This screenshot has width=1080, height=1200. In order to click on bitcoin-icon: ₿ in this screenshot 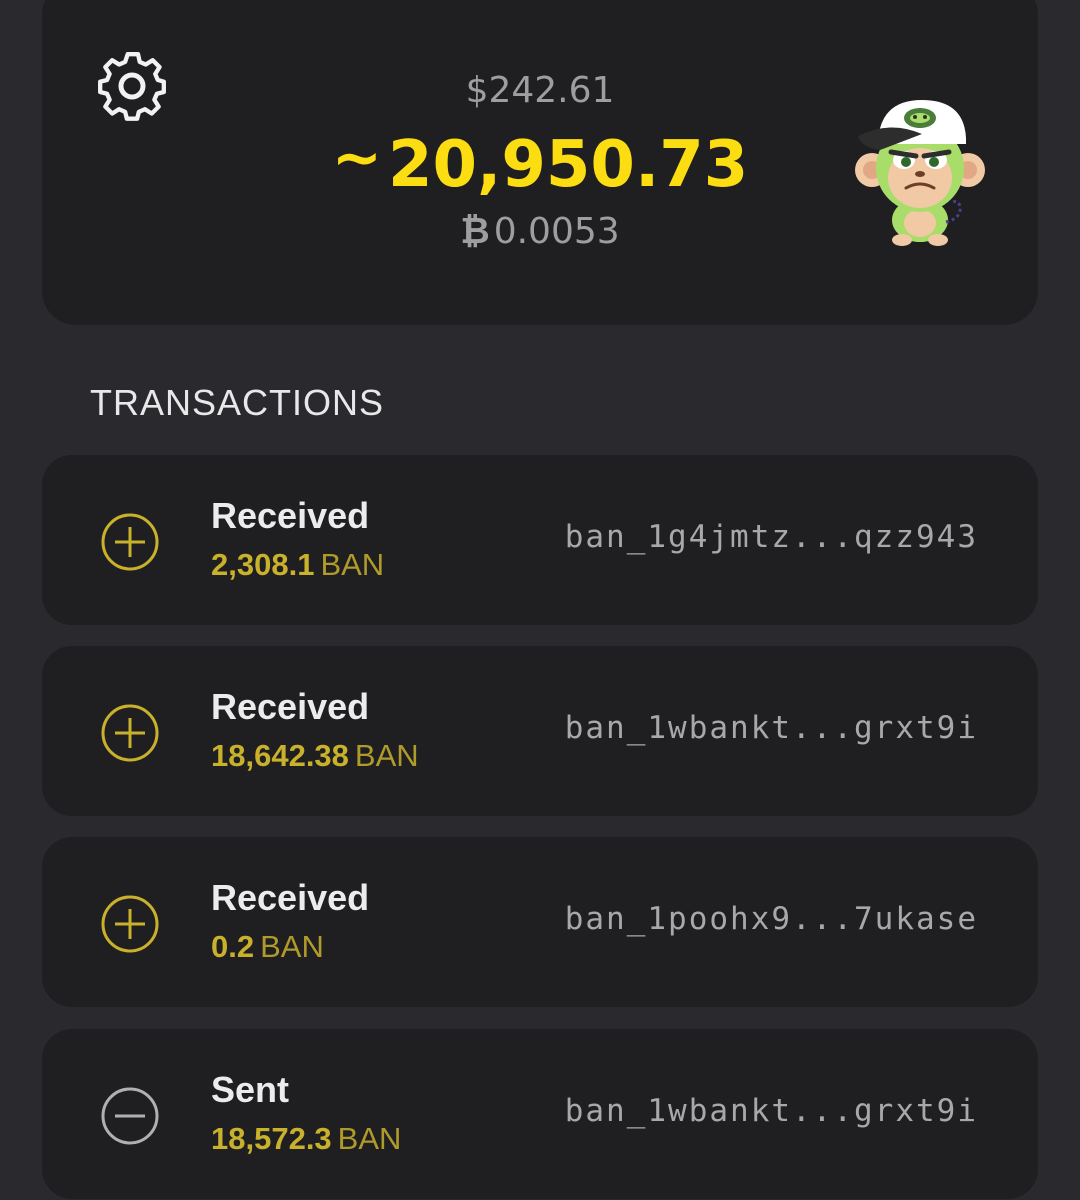, I will do `click(475, 231)`.